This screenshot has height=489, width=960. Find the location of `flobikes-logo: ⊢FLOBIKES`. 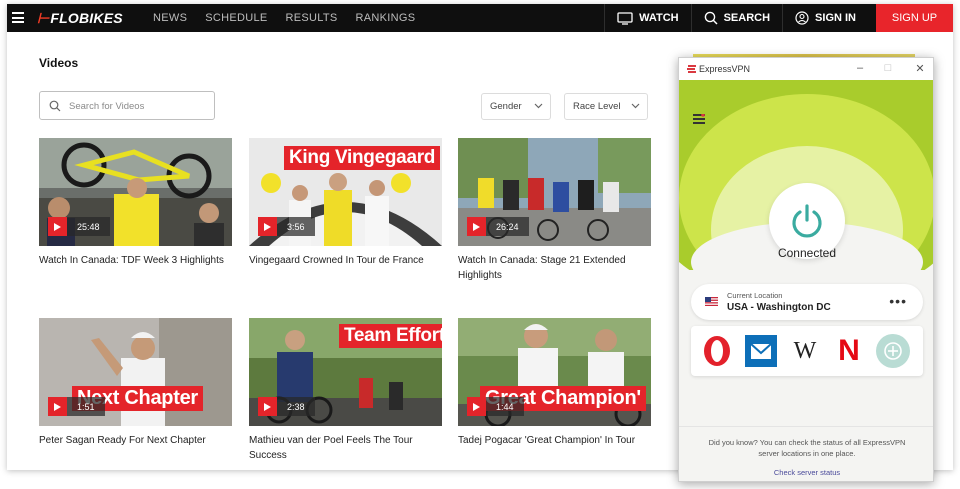

flobikes-logo: ⊢FLOBIKES is located at coordinates (80, 18).